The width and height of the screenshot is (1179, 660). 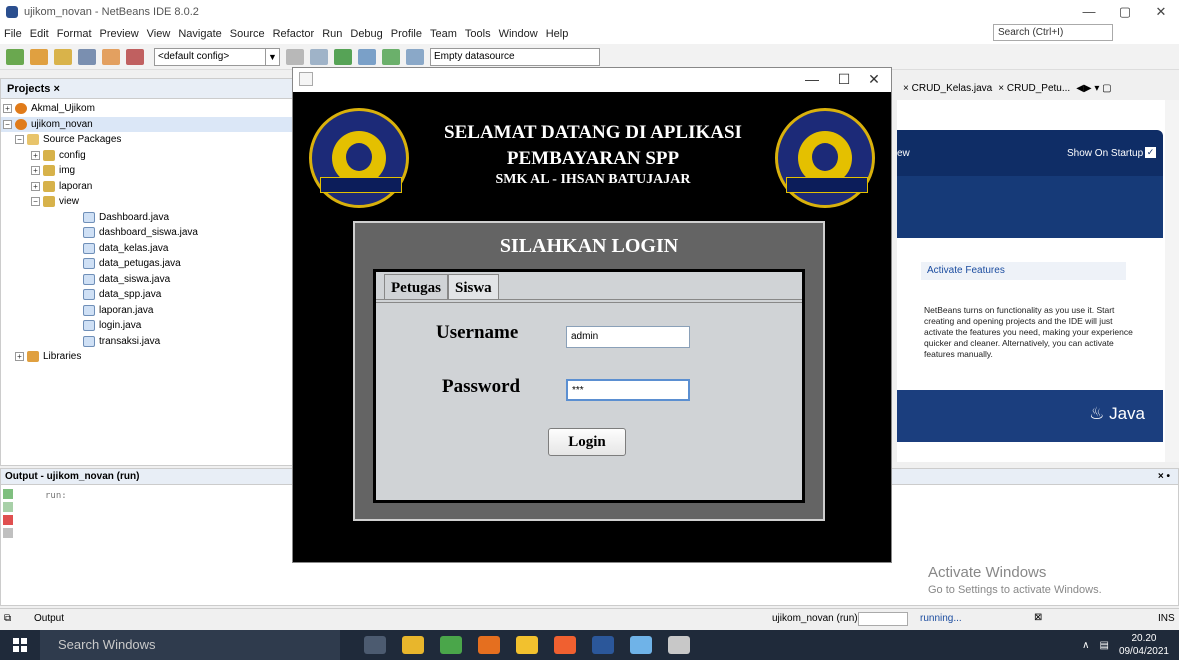 What do you see at coordinates (319, 56) in the screenshot?
I see `clean-build-icon` at bounding box center [319, 56].